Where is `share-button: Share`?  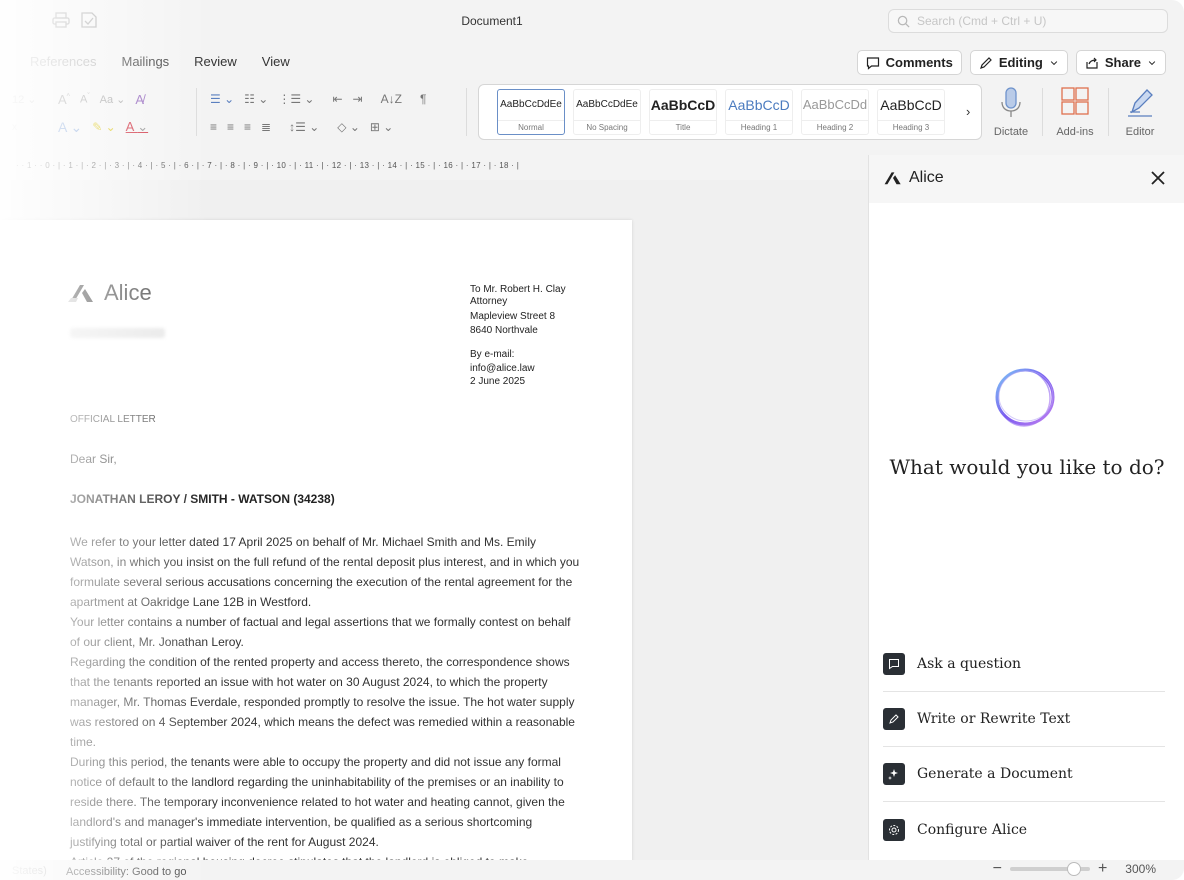
share-button: Share is located at coordinates (1120, 62).